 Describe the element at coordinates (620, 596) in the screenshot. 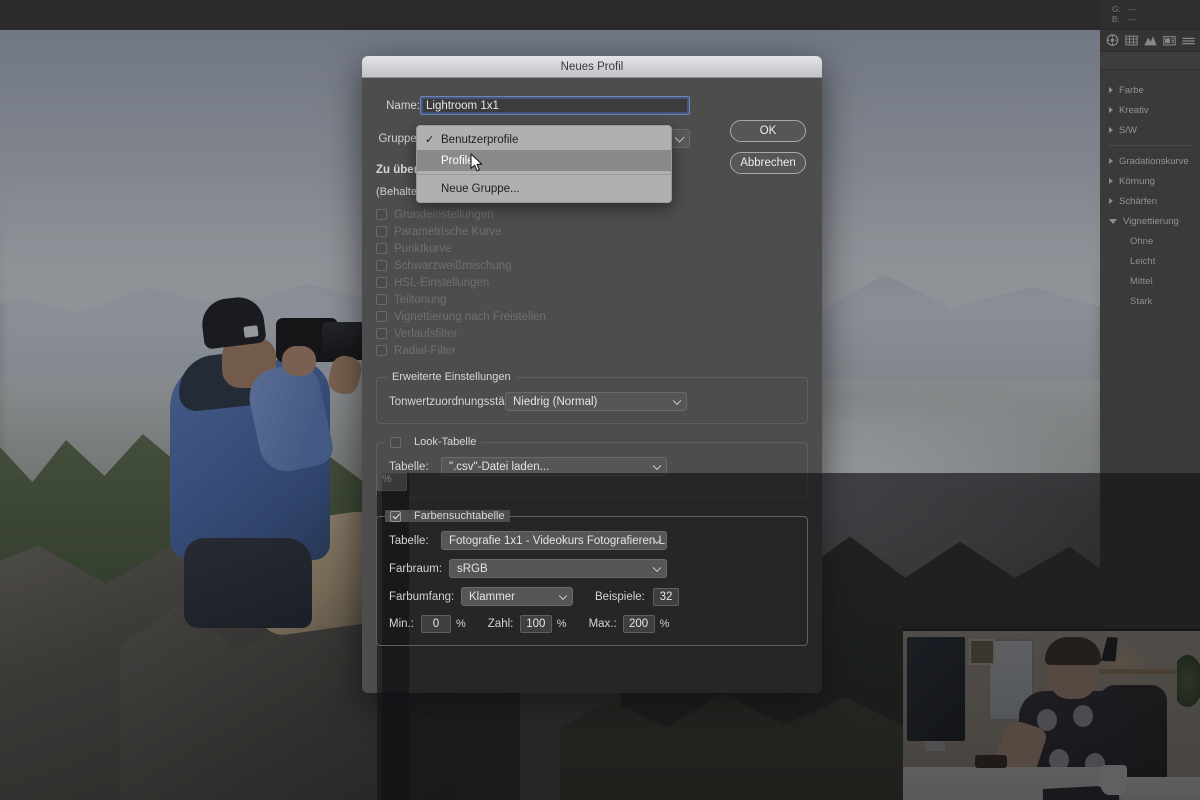

I see `color-lut-samples-label: Beispiele:` at that location.